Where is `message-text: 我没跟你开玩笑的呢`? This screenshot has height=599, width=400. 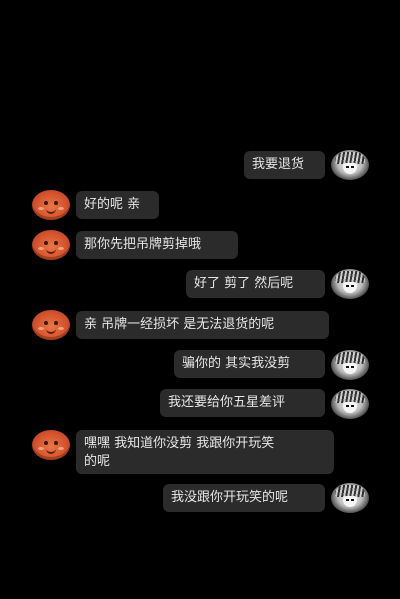
message-text: 我没跟你开玩笑的呢 is located at coordinates (230, 497).